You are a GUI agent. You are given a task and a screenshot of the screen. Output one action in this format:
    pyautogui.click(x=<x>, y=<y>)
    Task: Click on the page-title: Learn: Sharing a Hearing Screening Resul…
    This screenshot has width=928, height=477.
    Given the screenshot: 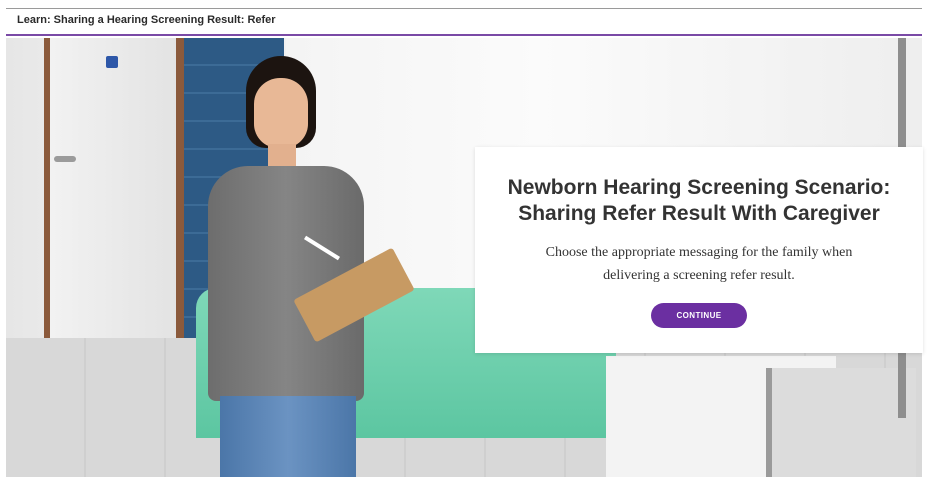 What is the action you would take?
    pyautogui.click(x=146, y=20)
    